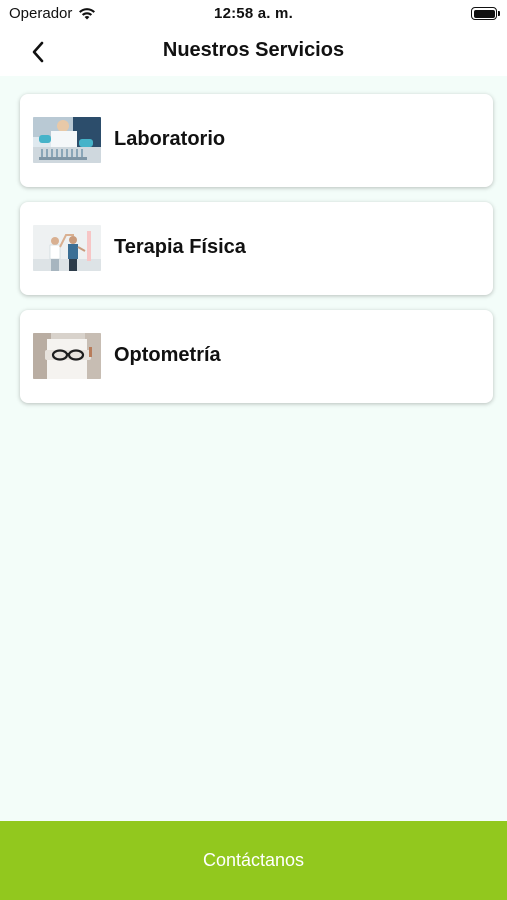  What do you see at coordinates (67, 356) in the screenshot?
I see `optometry-photo` at bounding box center [67, 356].